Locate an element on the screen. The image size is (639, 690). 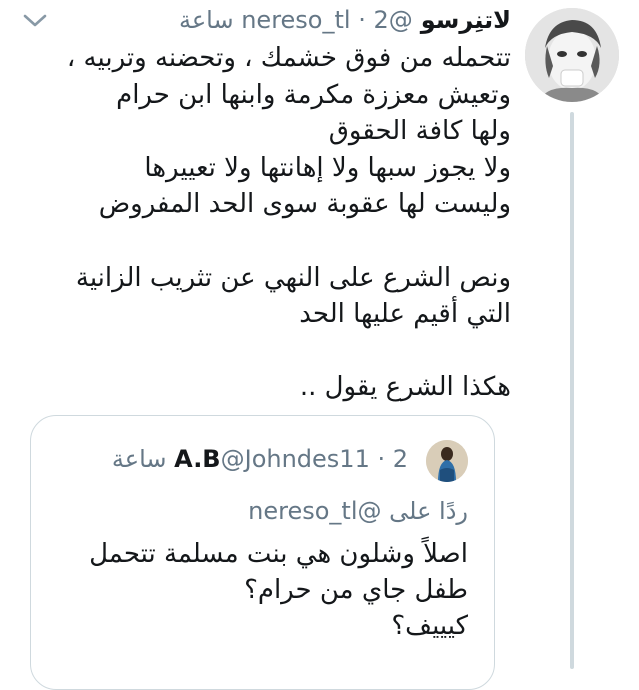
quoted-line: طفل جاي من حرام؟ is located at coordinates (356, 590).